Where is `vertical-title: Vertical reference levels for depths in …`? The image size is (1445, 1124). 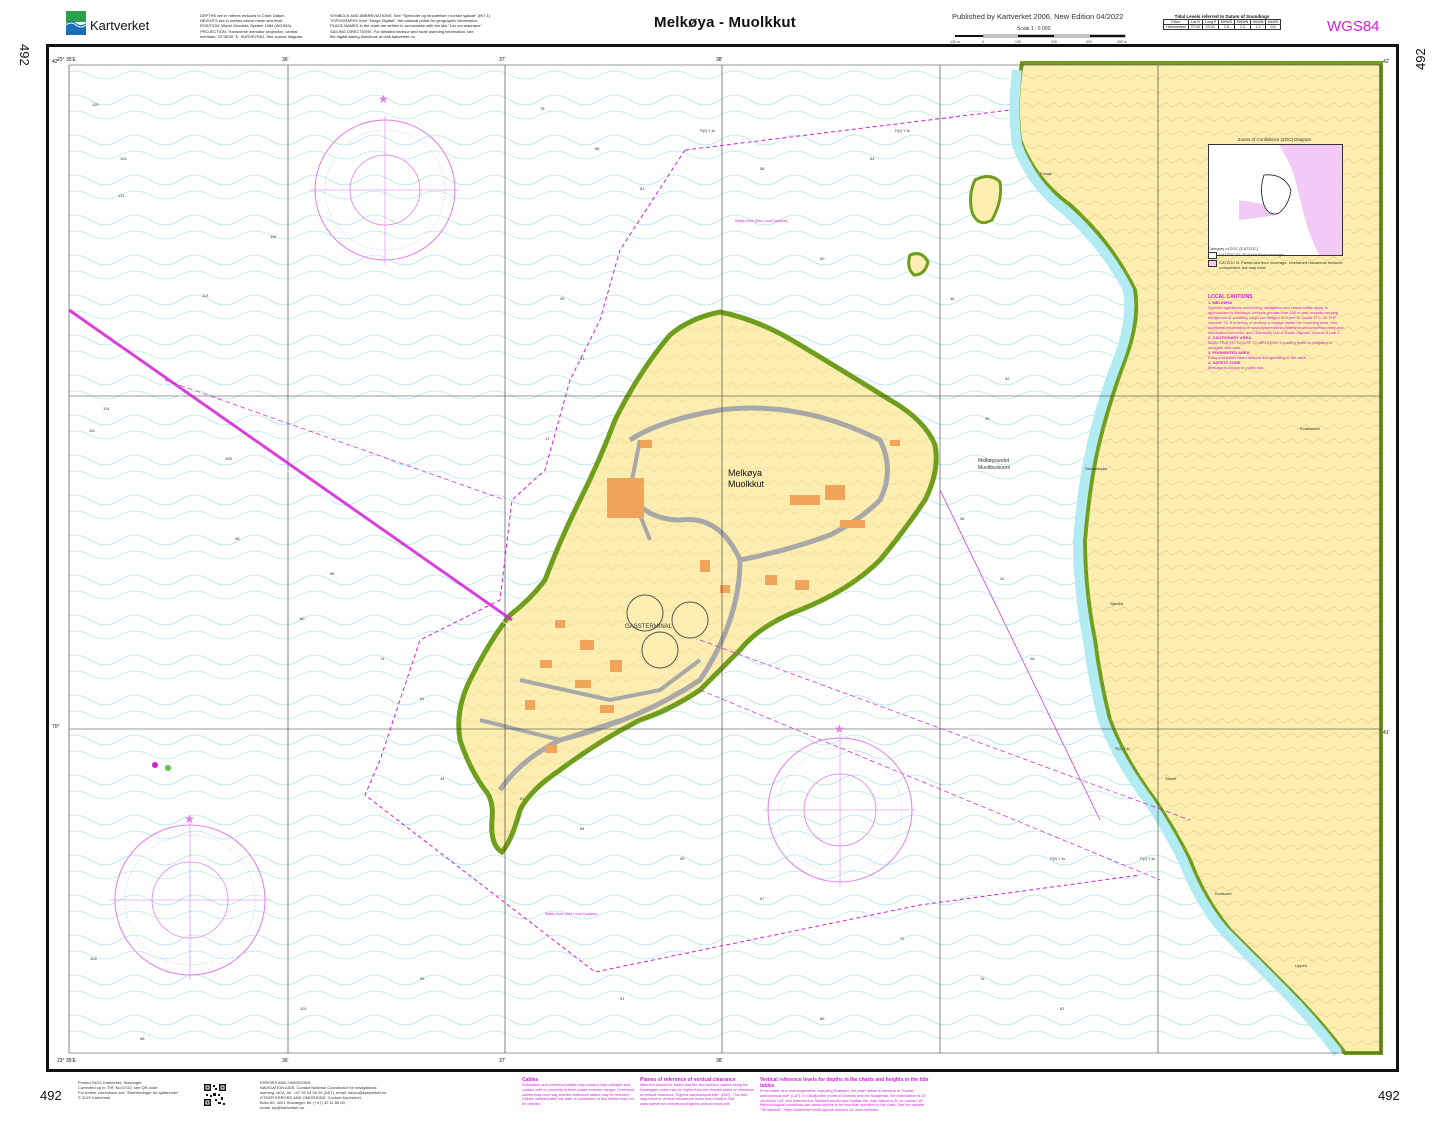
vertical-title: Vertical reference levels for depths in … is located at coordinates (844, 1083).